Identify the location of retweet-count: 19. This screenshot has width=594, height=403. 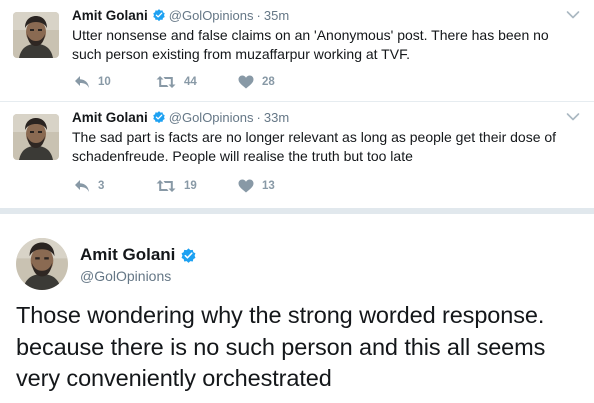
(190, 186).